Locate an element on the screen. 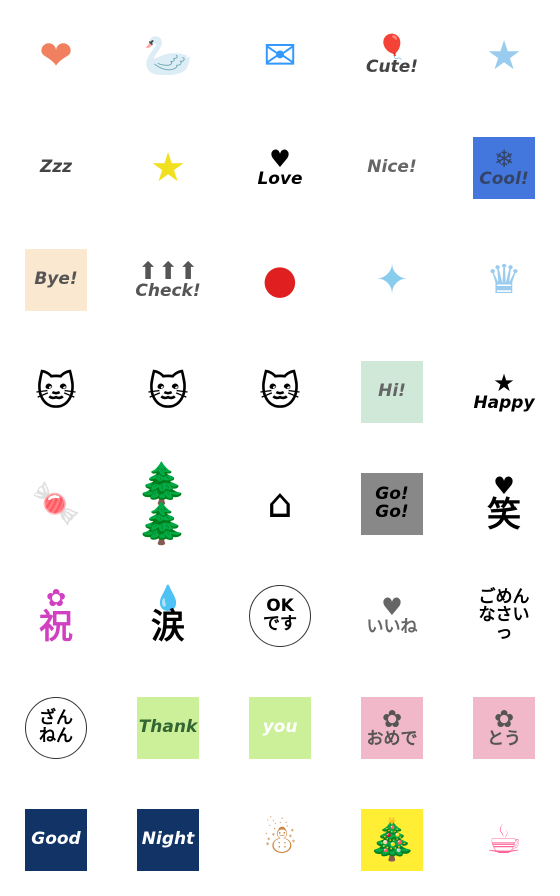 The image size is (560, 896). zzz-icon: Zzz is located at coordinates (56, 168).